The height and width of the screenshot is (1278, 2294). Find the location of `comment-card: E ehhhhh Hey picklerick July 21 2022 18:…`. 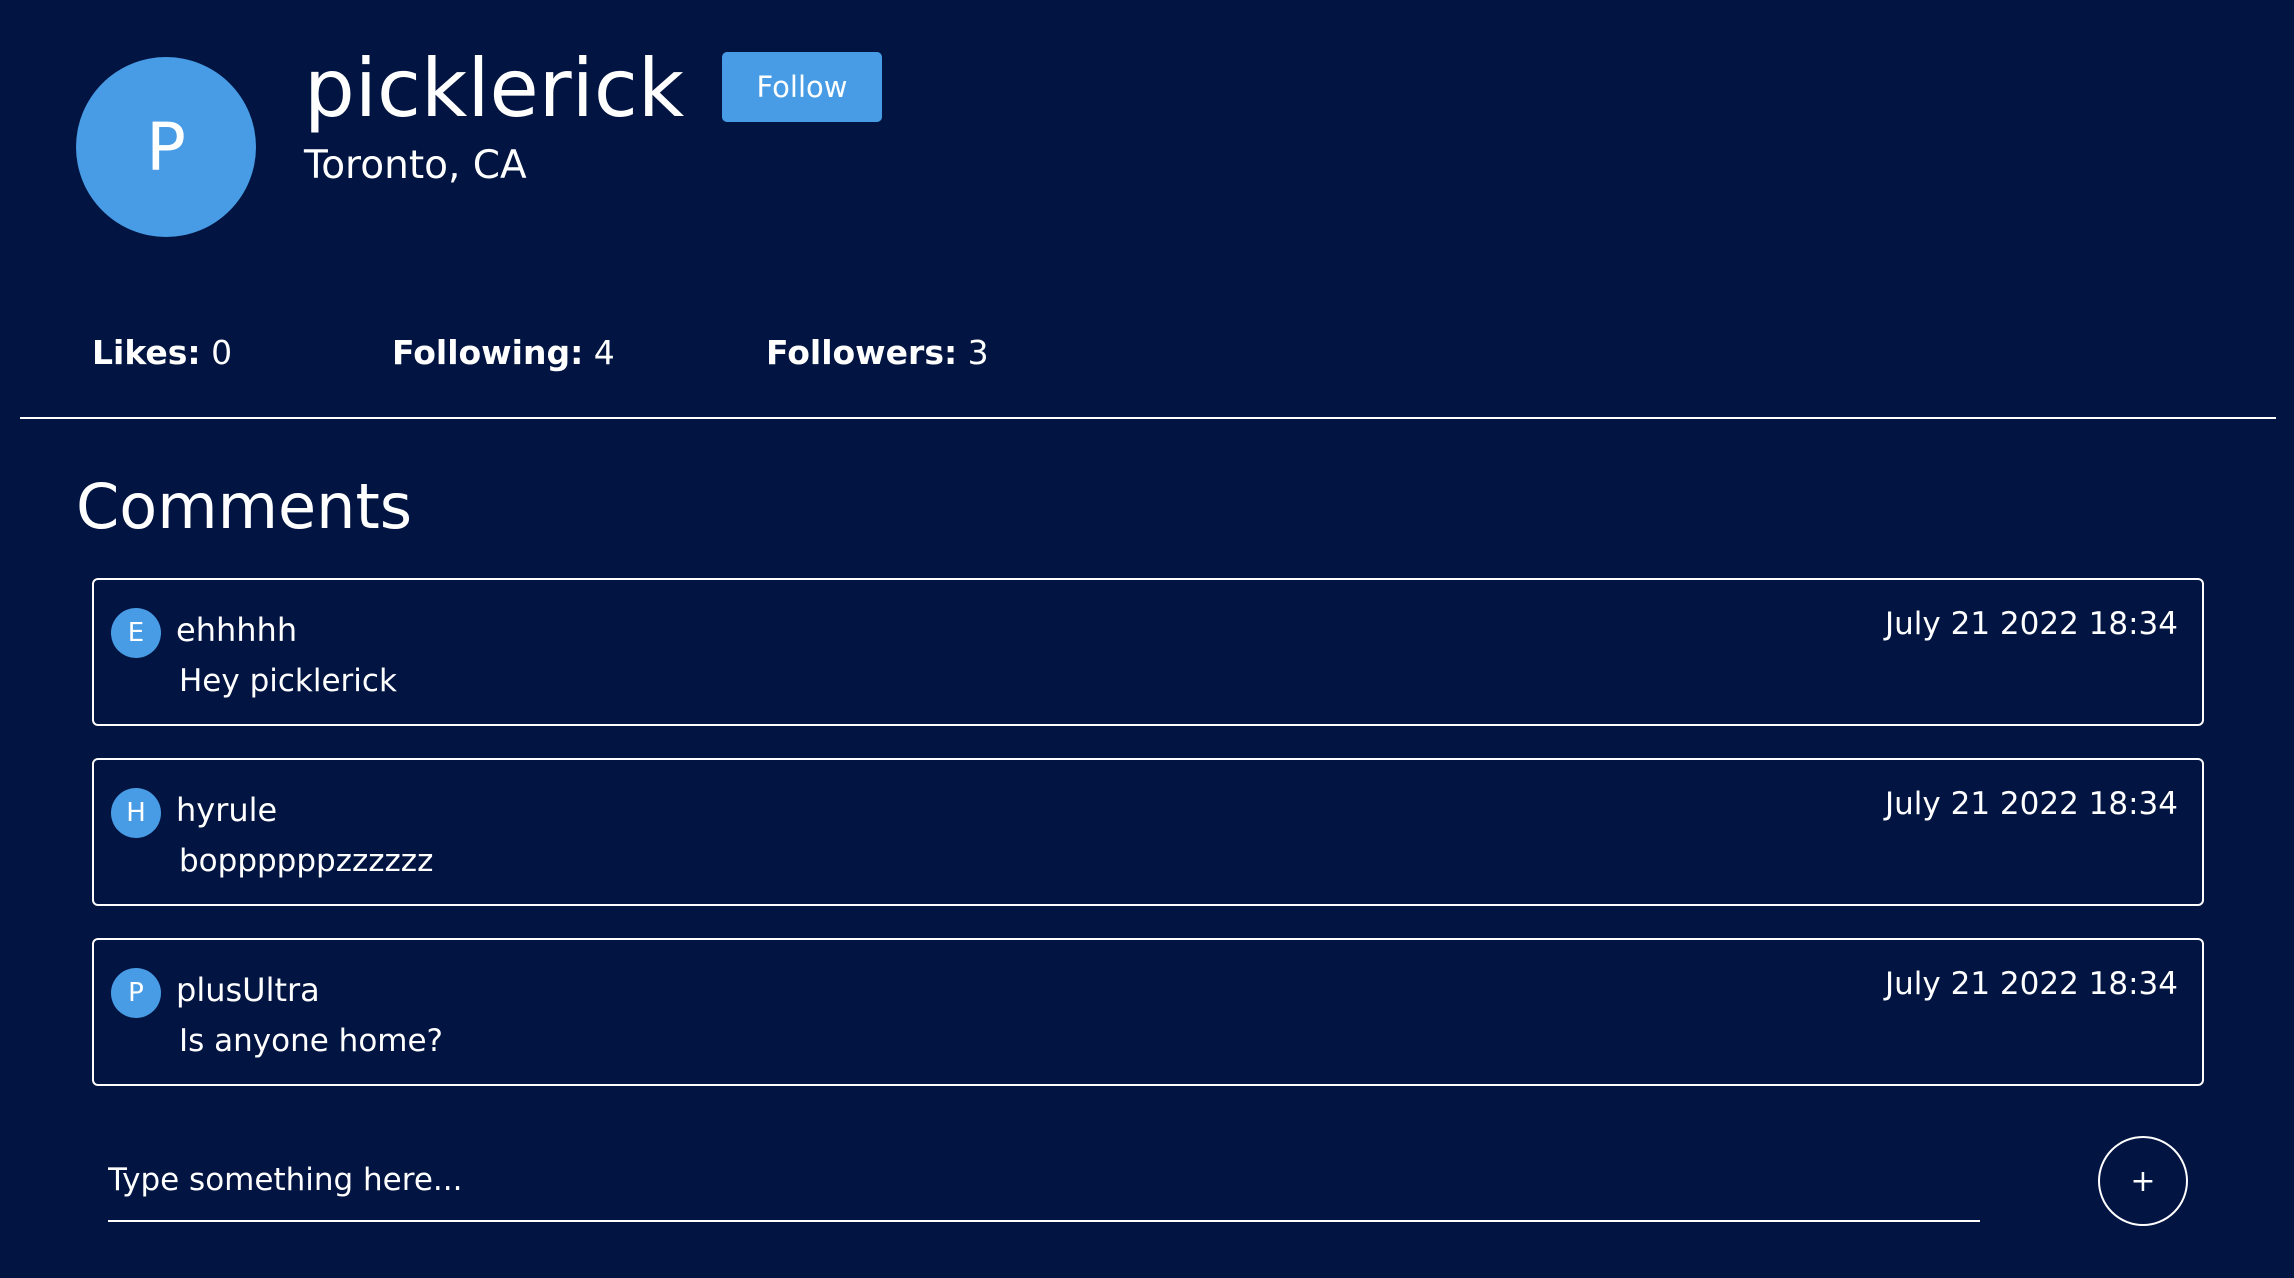

comment-card: E ehhhhh Hey picklerick July 21 2022 18:… is located at coordinates (1148, 652).